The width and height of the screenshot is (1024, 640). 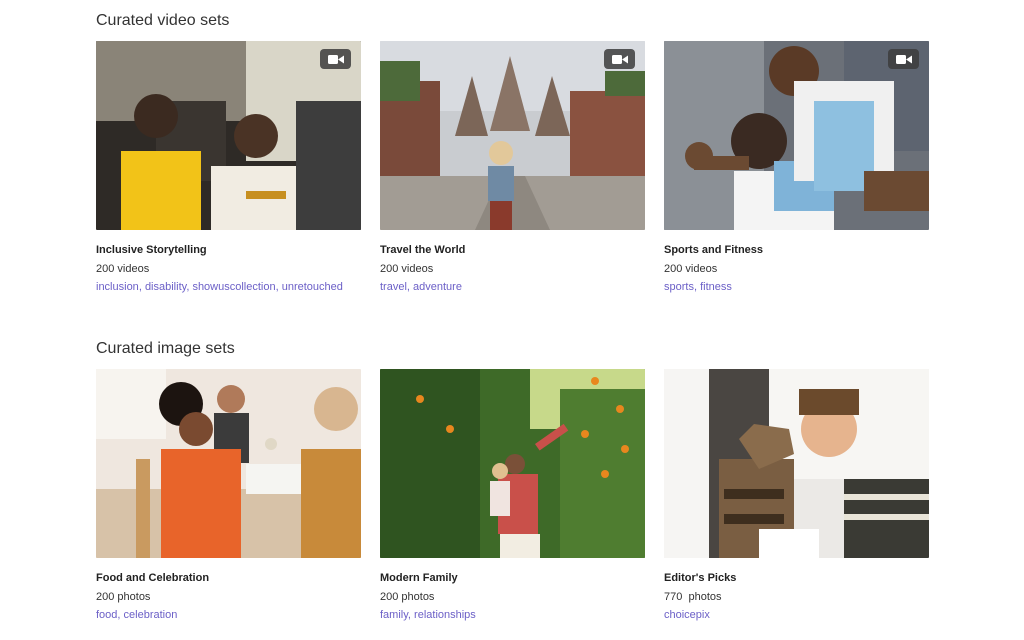 I want to click on tag-link: unretouched, so click(x=312, y=287).